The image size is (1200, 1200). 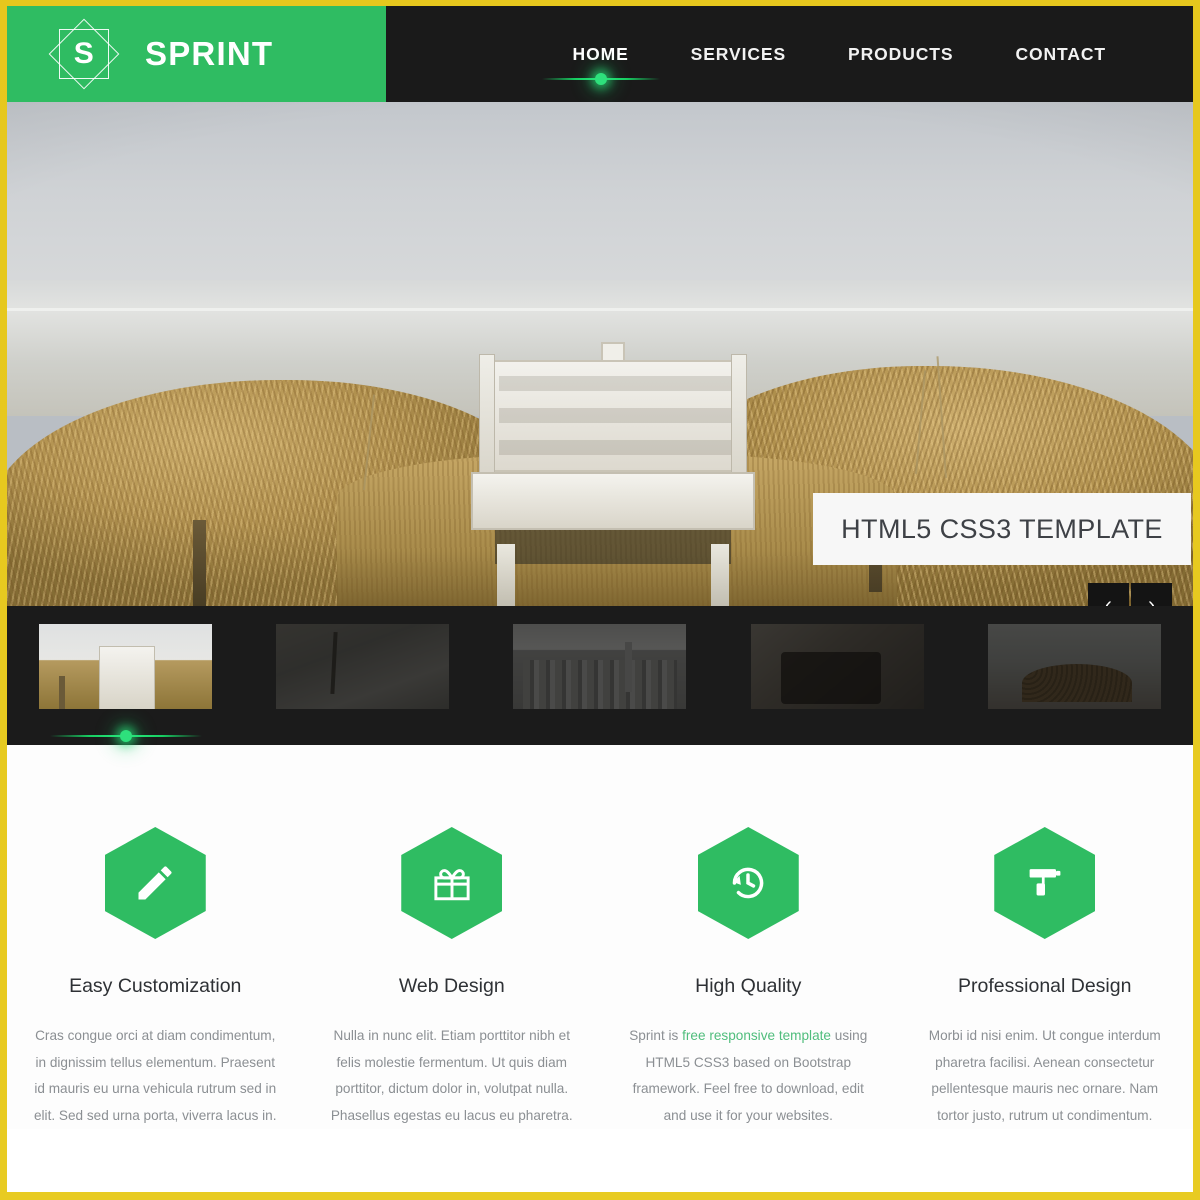 I want to click on feature-title: Web Design, so click(x=451, y=986).